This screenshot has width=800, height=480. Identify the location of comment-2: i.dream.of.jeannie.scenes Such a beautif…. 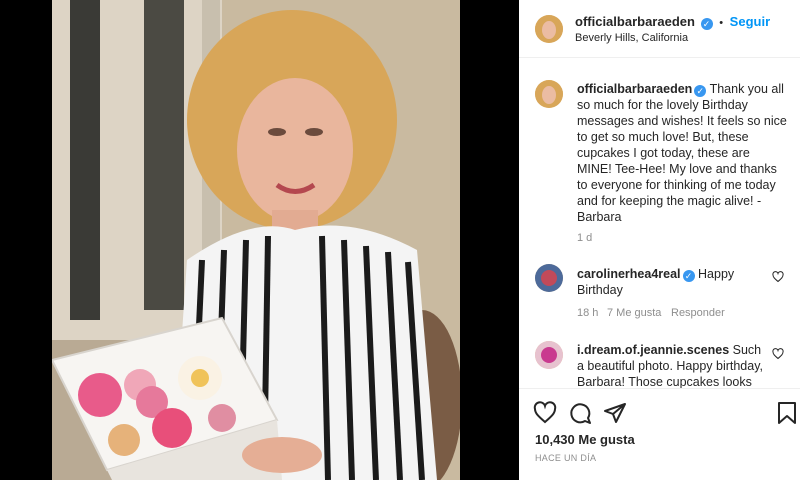
(672, 366).